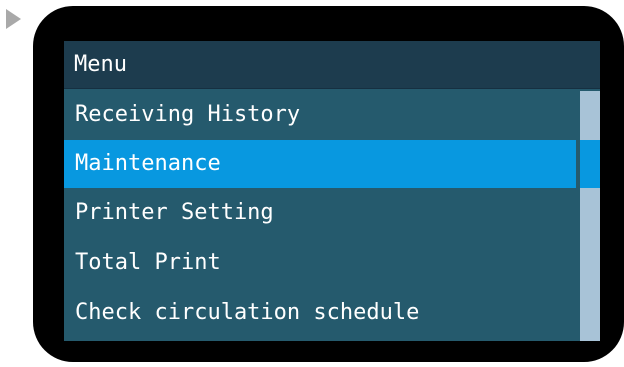 This screenshot has height=367, width=624. What do you see at coordinates (13, 19) in the screenshot?
I see `pointer-arrow-icon` at bounding box center [13, 19].